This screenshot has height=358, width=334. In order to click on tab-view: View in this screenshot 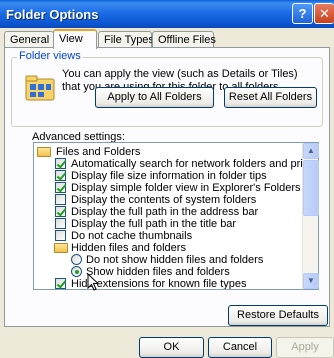, I will do `click(75, 39)`.